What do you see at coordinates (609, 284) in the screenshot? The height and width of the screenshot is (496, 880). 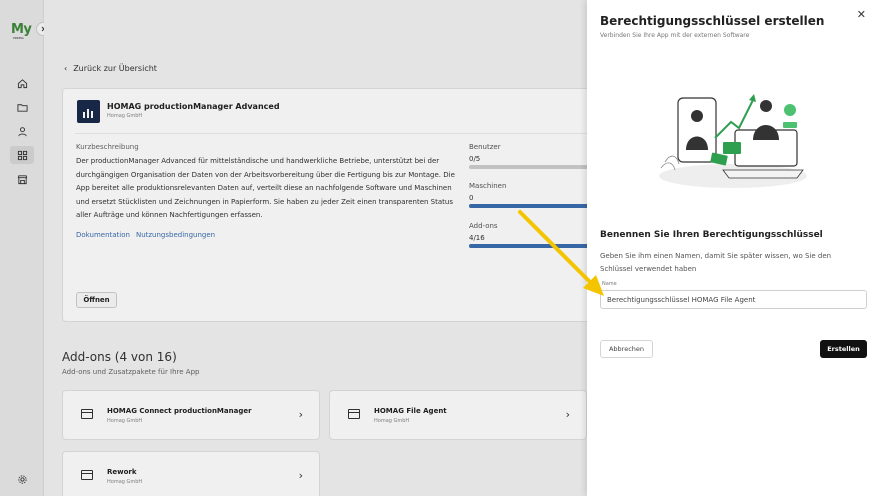 I see `name-field-label: Name` at bounding box center [609, 284].